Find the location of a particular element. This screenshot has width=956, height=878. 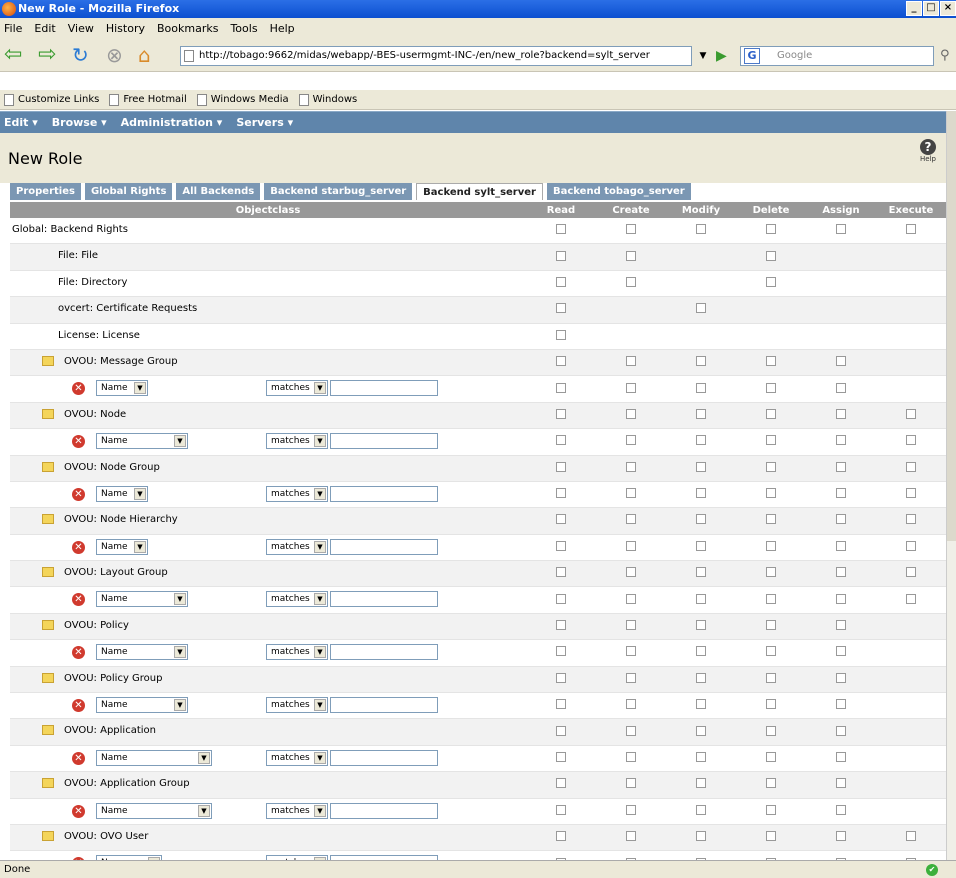

tab-backend-tobago_server: Backend tobago_server is located at coordinates (618, 191).